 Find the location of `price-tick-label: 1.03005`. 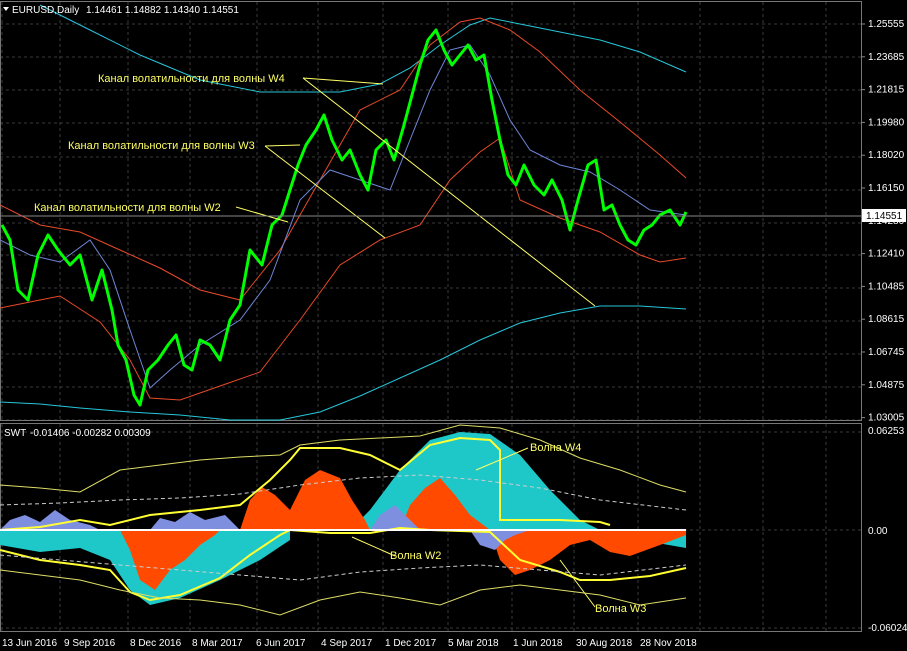

price-tick-label: 1.03005 is located at coordinates (886, 418).